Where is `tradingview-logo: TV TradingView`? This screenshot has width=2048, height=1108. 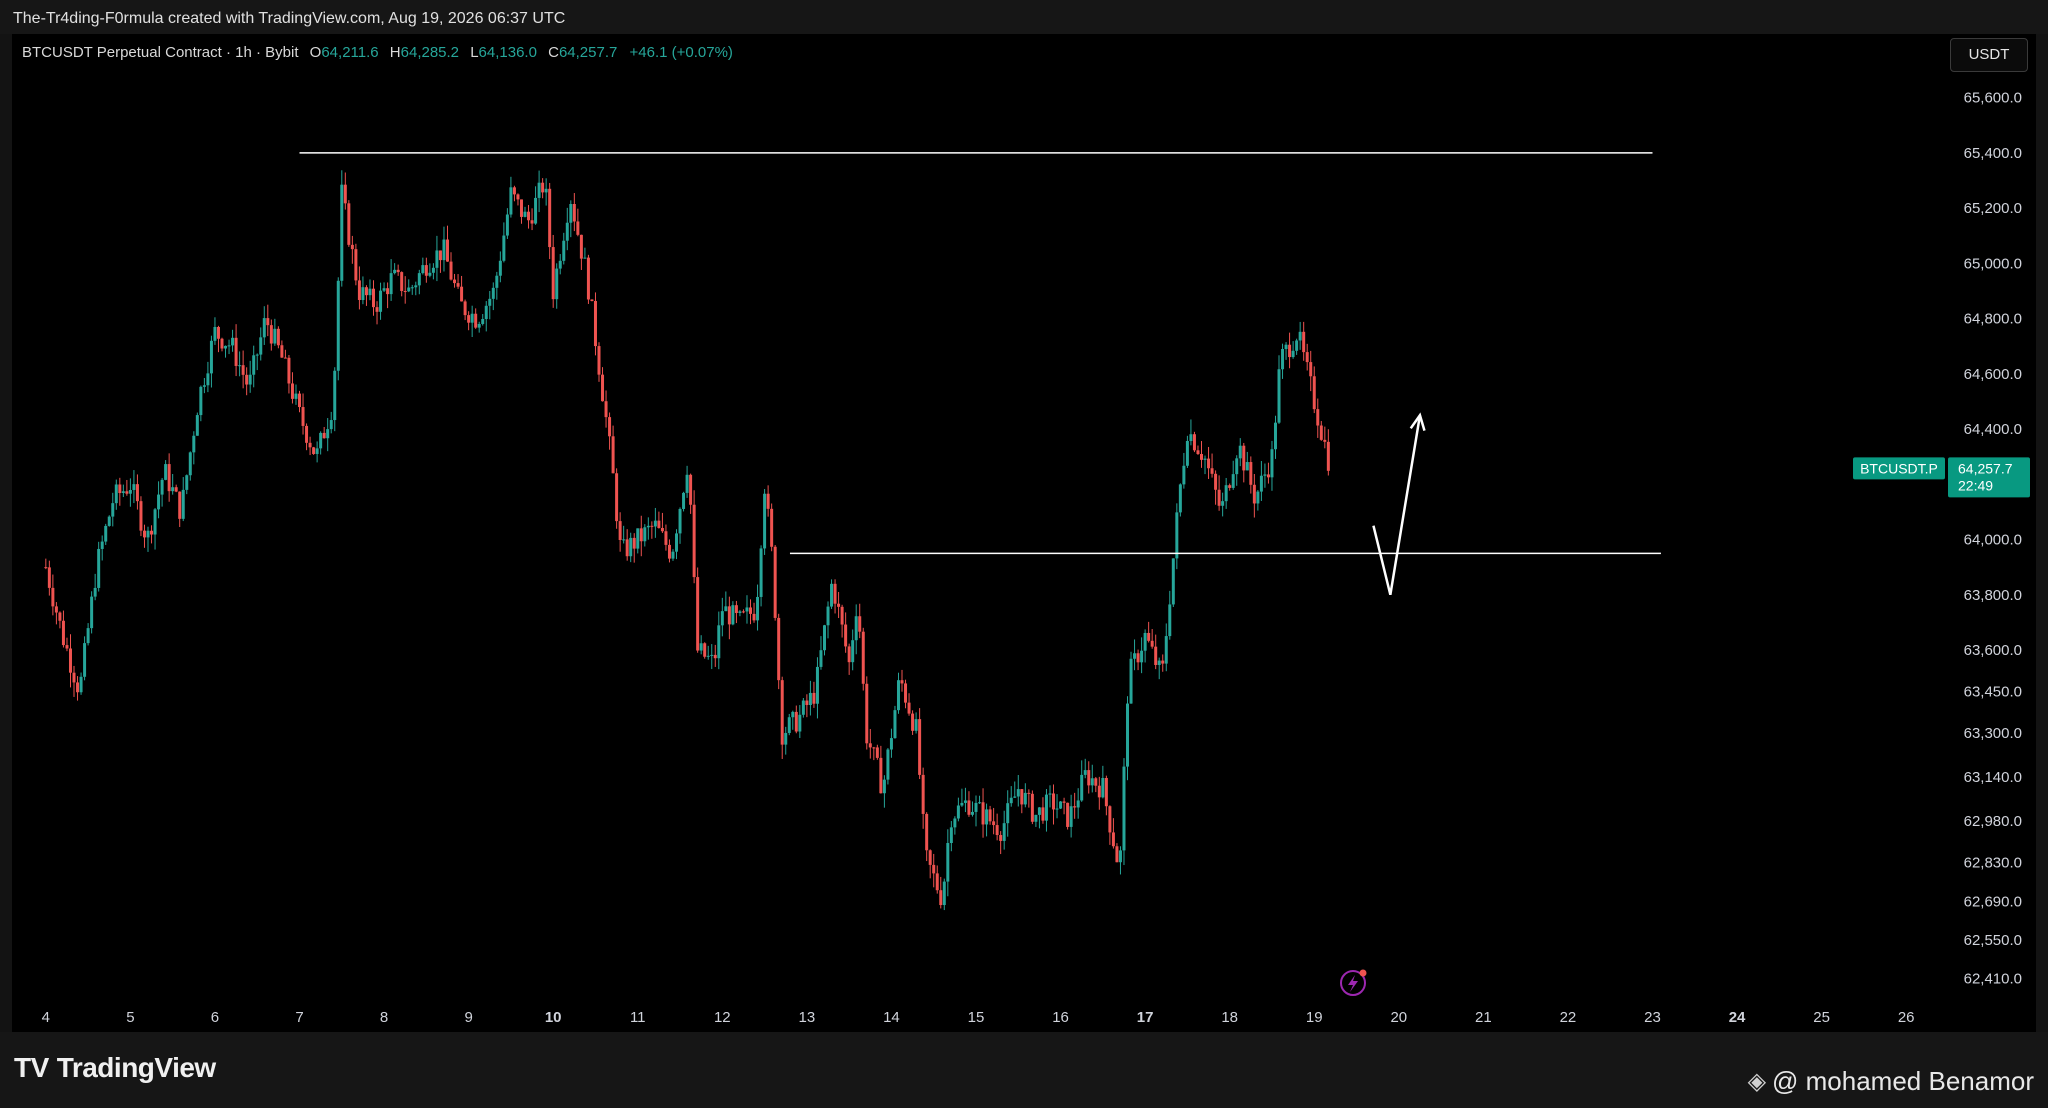
tradingview-logo: TV TradingView is located at coordinates (115, 1068).